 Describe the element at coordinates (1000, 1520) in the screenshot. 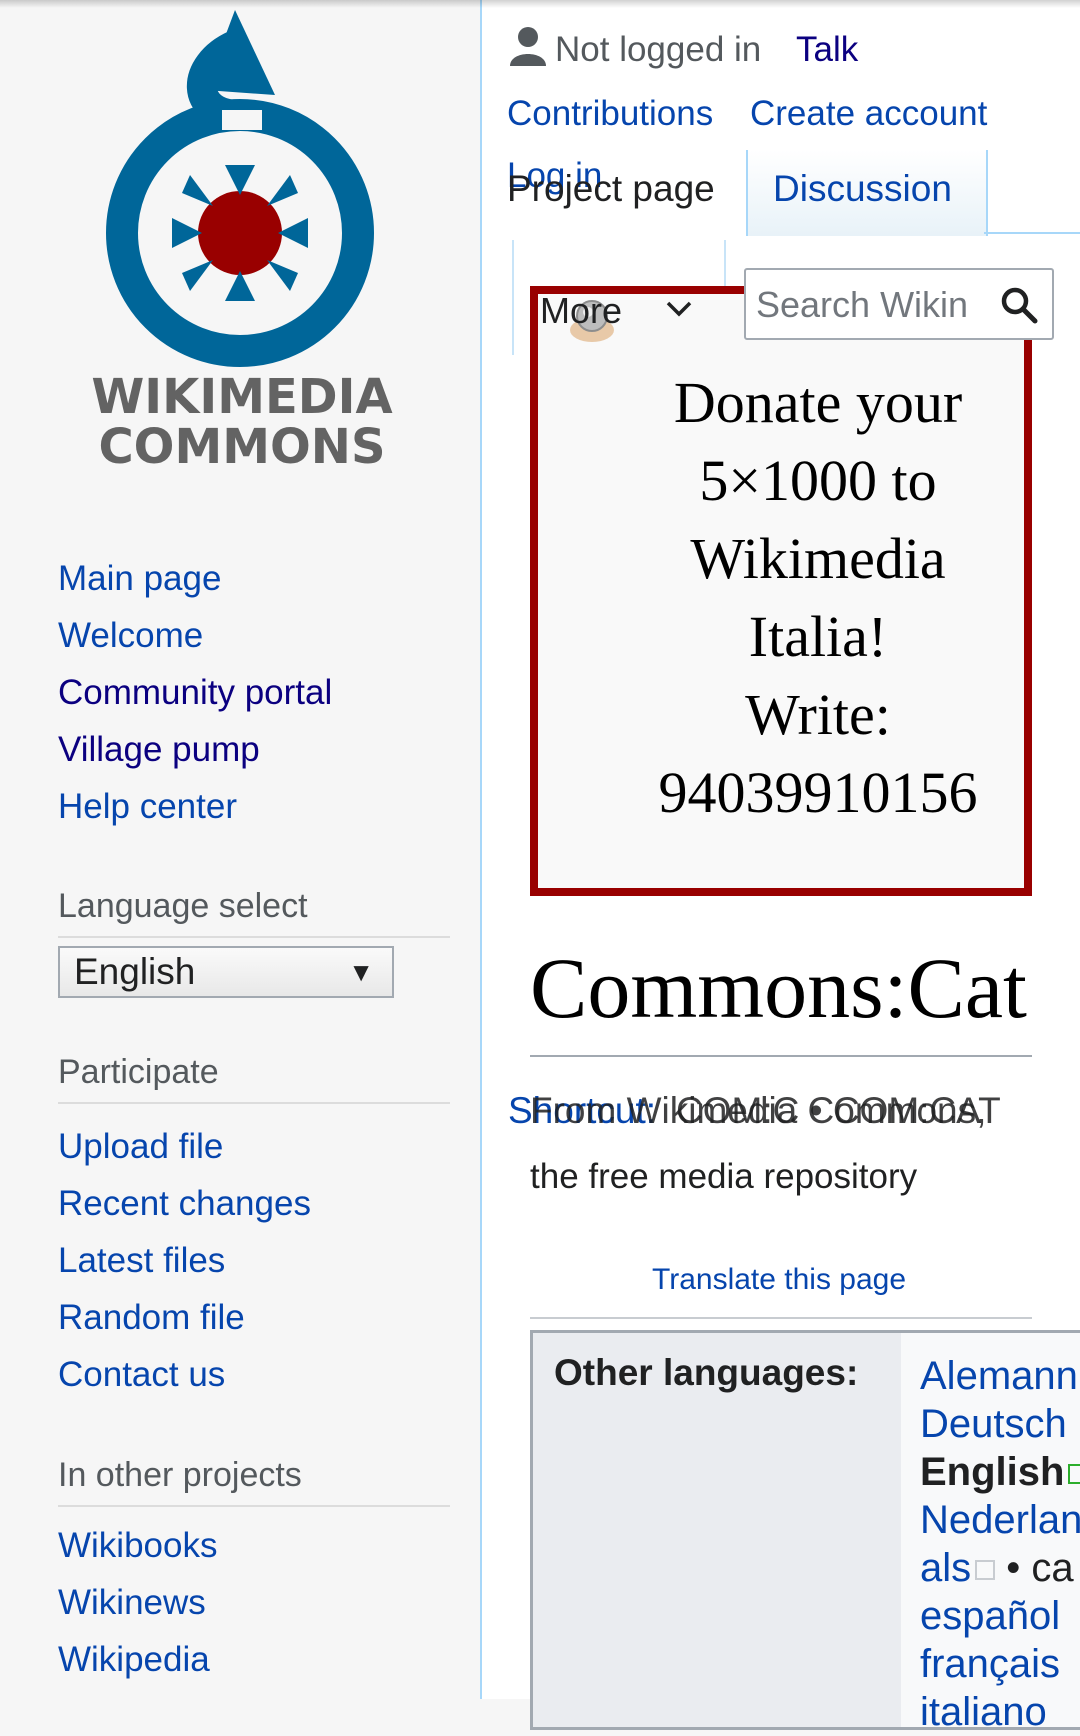

I see `language-link-nederlands: Nederlan` at that location.